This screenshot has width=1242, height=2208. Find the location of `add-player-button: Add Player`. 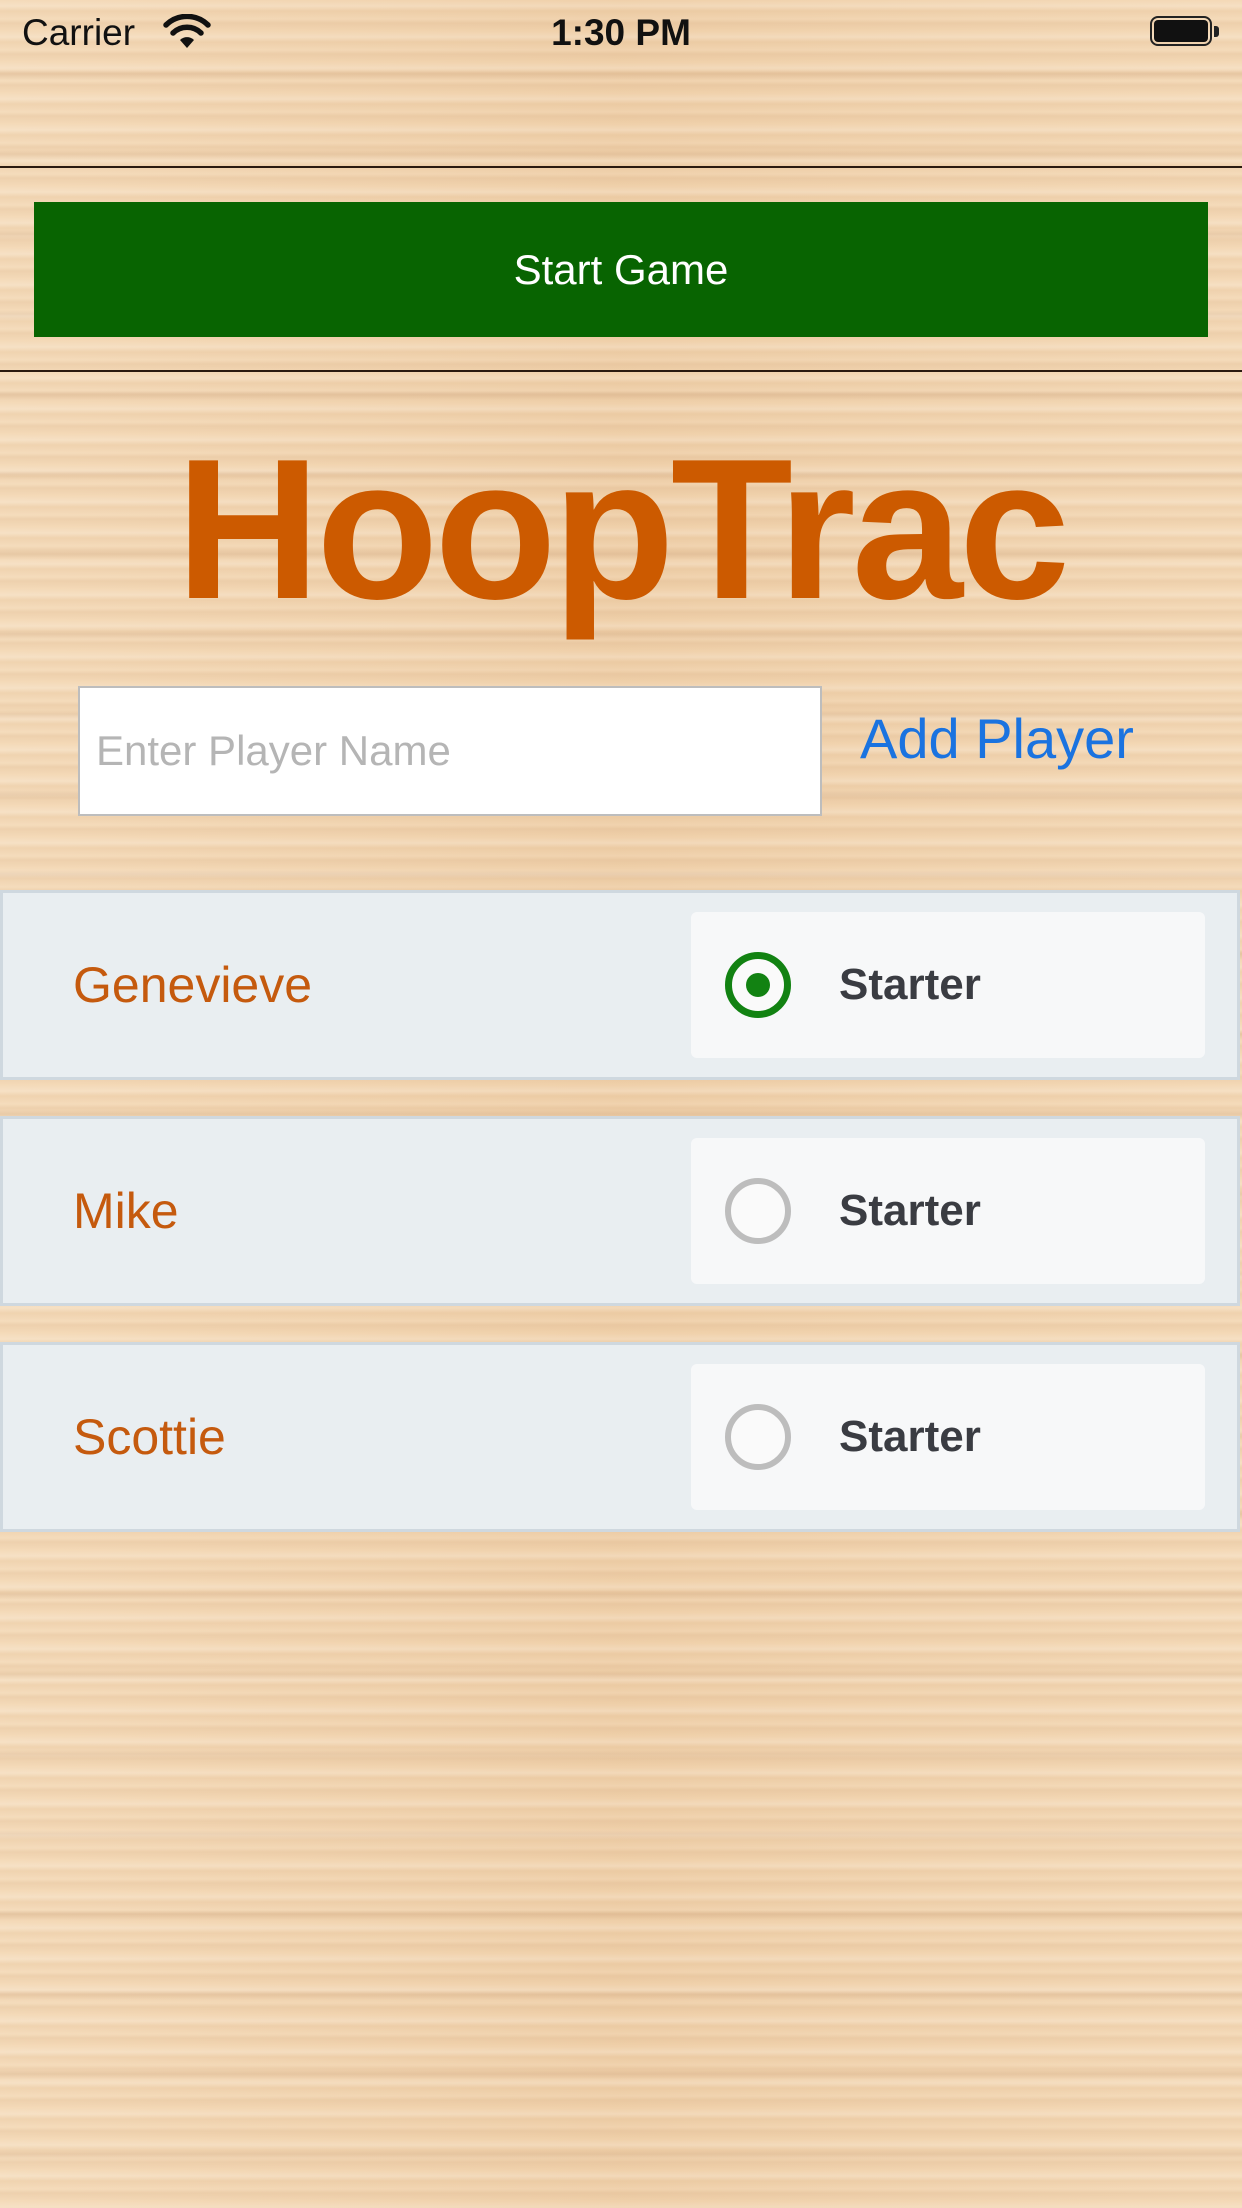

add-player-button: Add Player is located at coordinates (997, 738).